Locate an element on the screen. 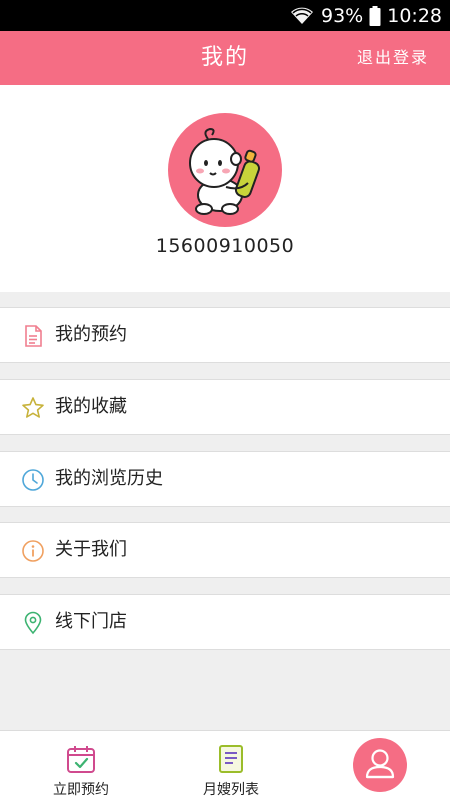  tab-label: 月嫂列表 is located at coordinates (231, 790).